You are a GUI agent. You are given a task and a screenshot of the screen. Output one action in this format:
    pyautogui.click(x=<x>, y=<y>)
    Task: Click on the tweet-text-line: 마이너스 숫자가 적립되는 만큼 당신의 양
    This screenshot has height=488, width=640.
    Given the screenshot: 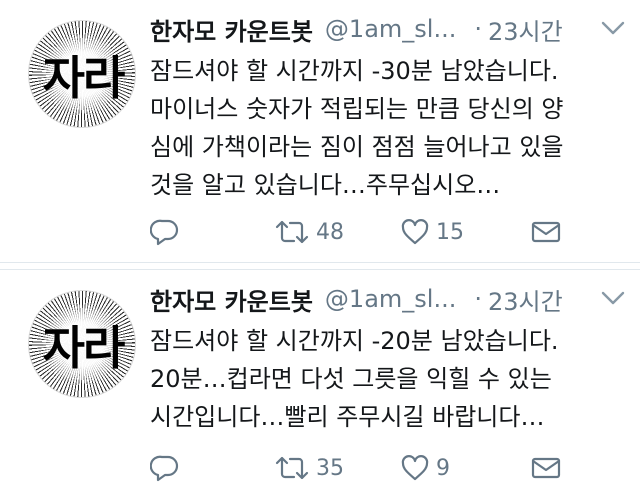 What is the action you would take?
    pyautogui.click(x=357, y=109)
    